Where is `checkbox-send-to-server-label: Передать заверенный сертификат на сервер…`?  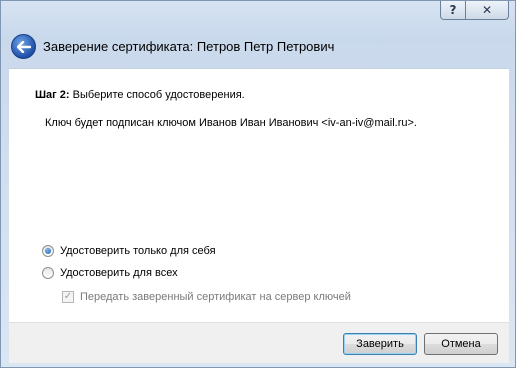 checkbox-send-to-server-label: Передать заверенный сертификат на сервер… is located at coordinates (215, 297).